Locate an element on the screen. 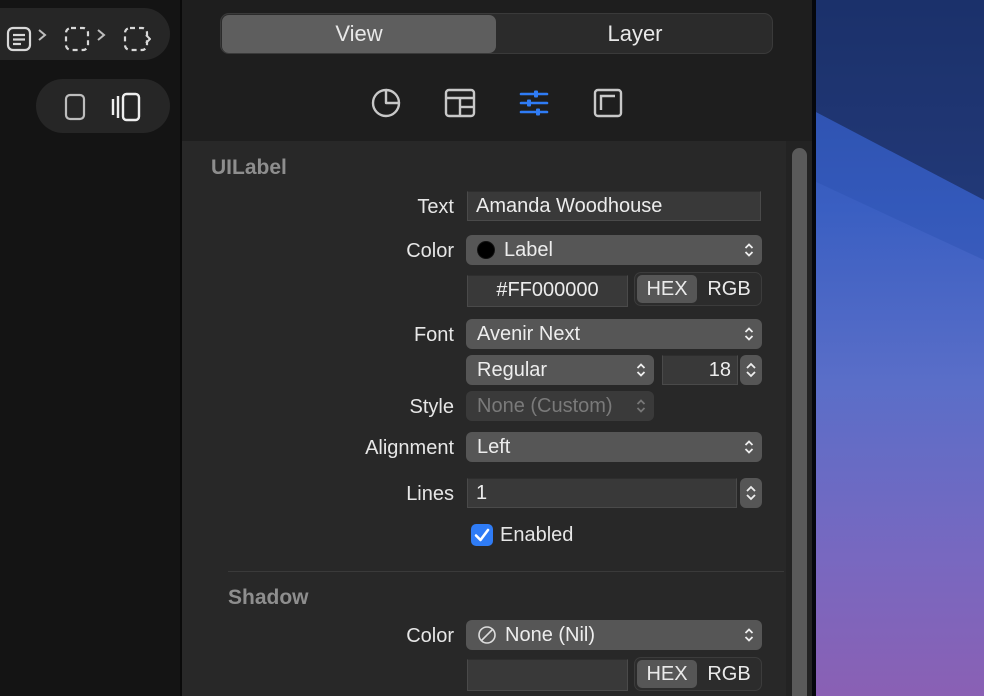 The image size is (984, 696). font-weight-popup: Regular is located at coordinates (560, 370).